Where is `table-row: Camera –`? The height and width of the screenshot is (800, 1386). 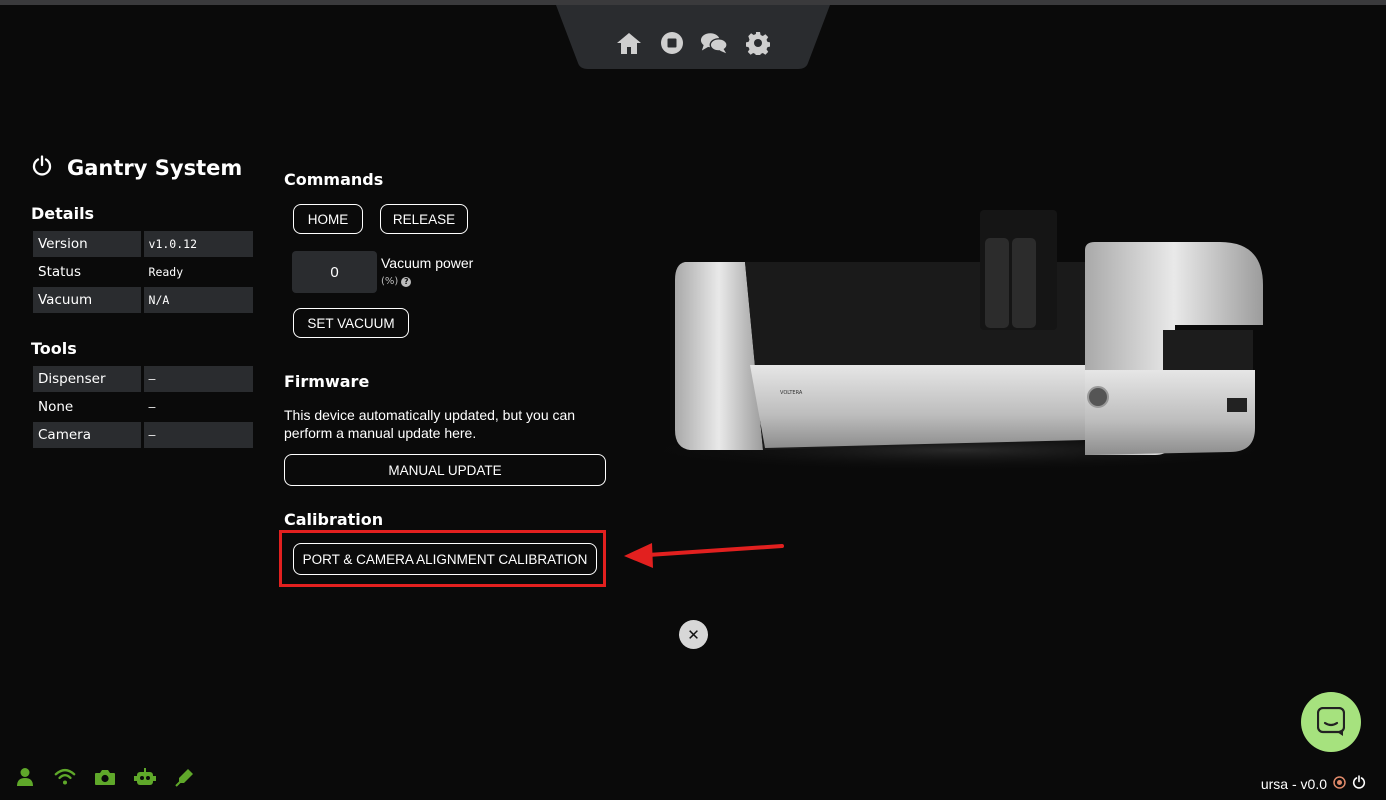 table-row: Camera – is located at coordinates (143, 435).